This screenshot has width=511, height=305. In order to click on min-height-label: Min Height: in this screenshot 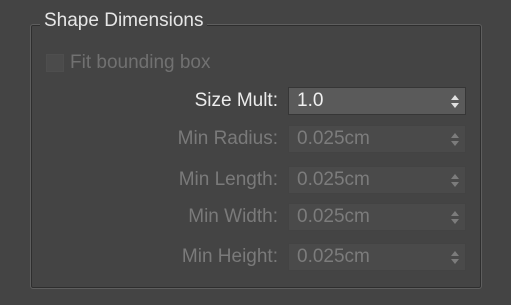, I will do `click(229, 256)`.